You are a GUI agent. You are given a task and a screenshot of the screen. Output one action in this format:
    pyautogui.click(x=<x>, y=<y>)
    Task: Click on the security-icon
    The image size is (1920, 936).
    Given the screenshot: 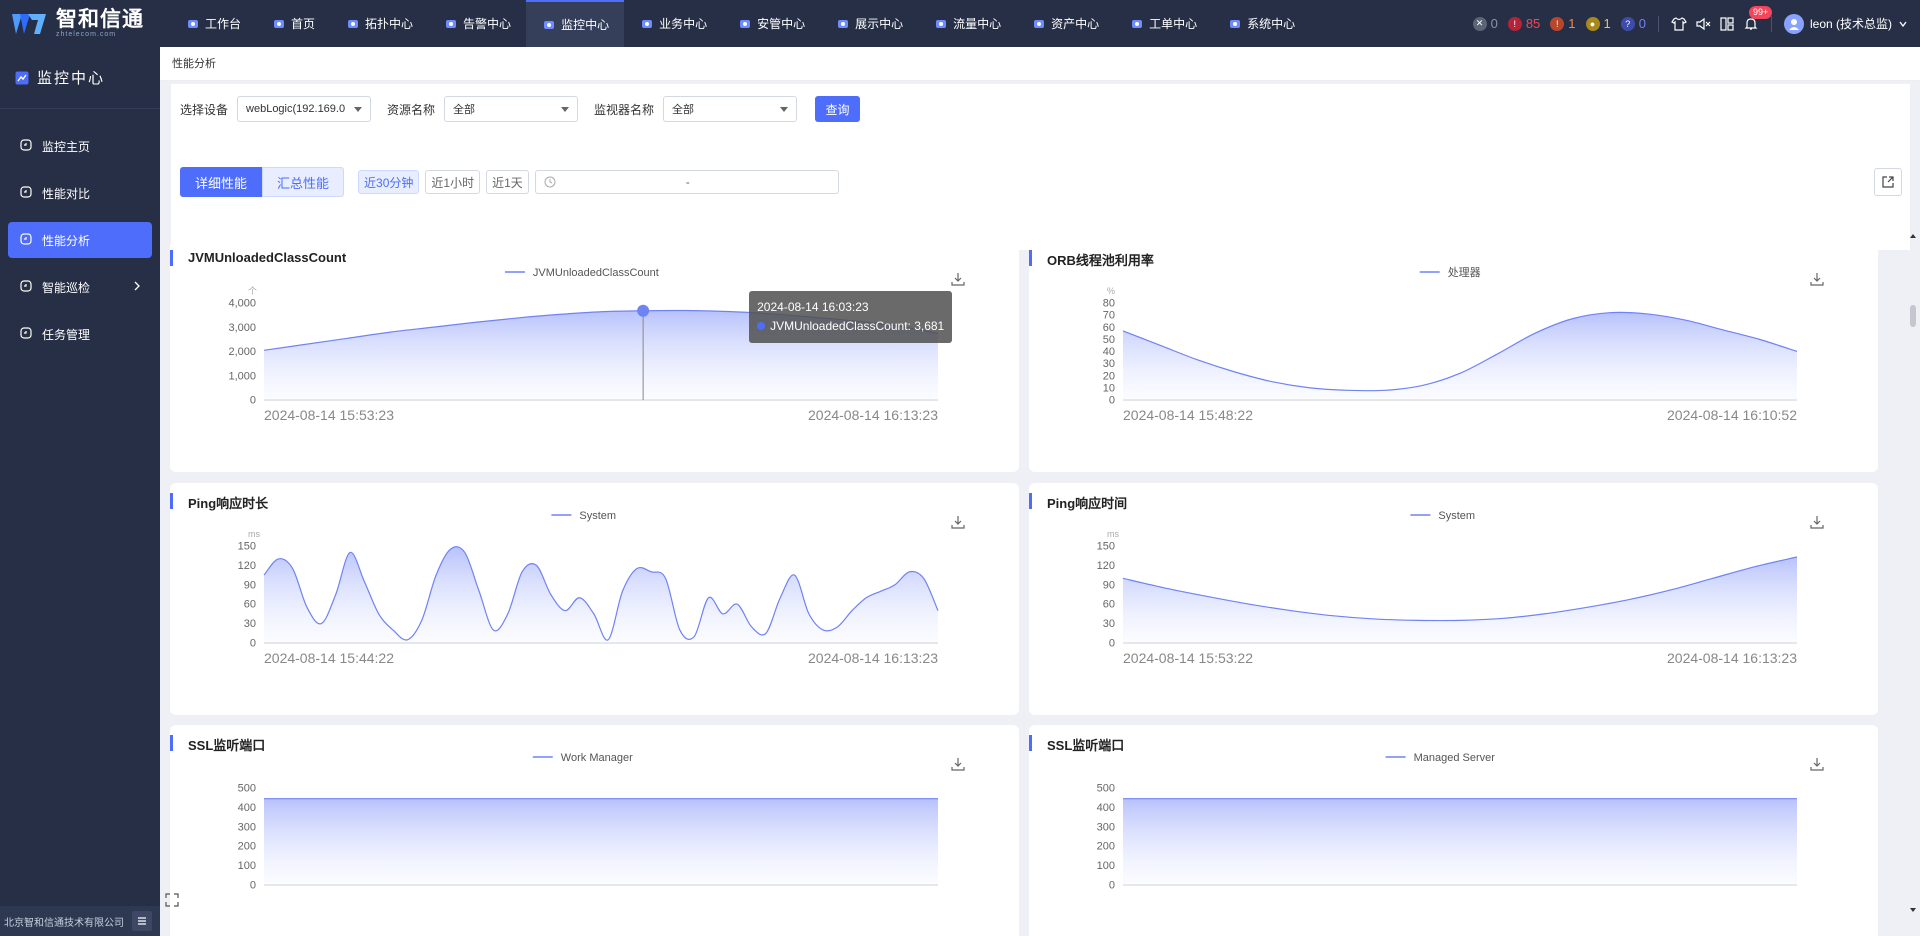 What is the action you would take?
    pyautogui.click(x=744, y=23)
    